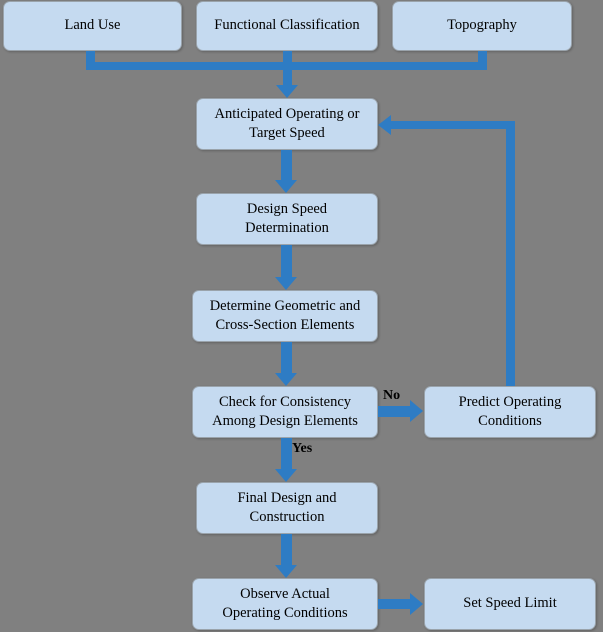 The image size is (603, 632). I want to click on connector-feedback-horizontal, so click(453, 125).